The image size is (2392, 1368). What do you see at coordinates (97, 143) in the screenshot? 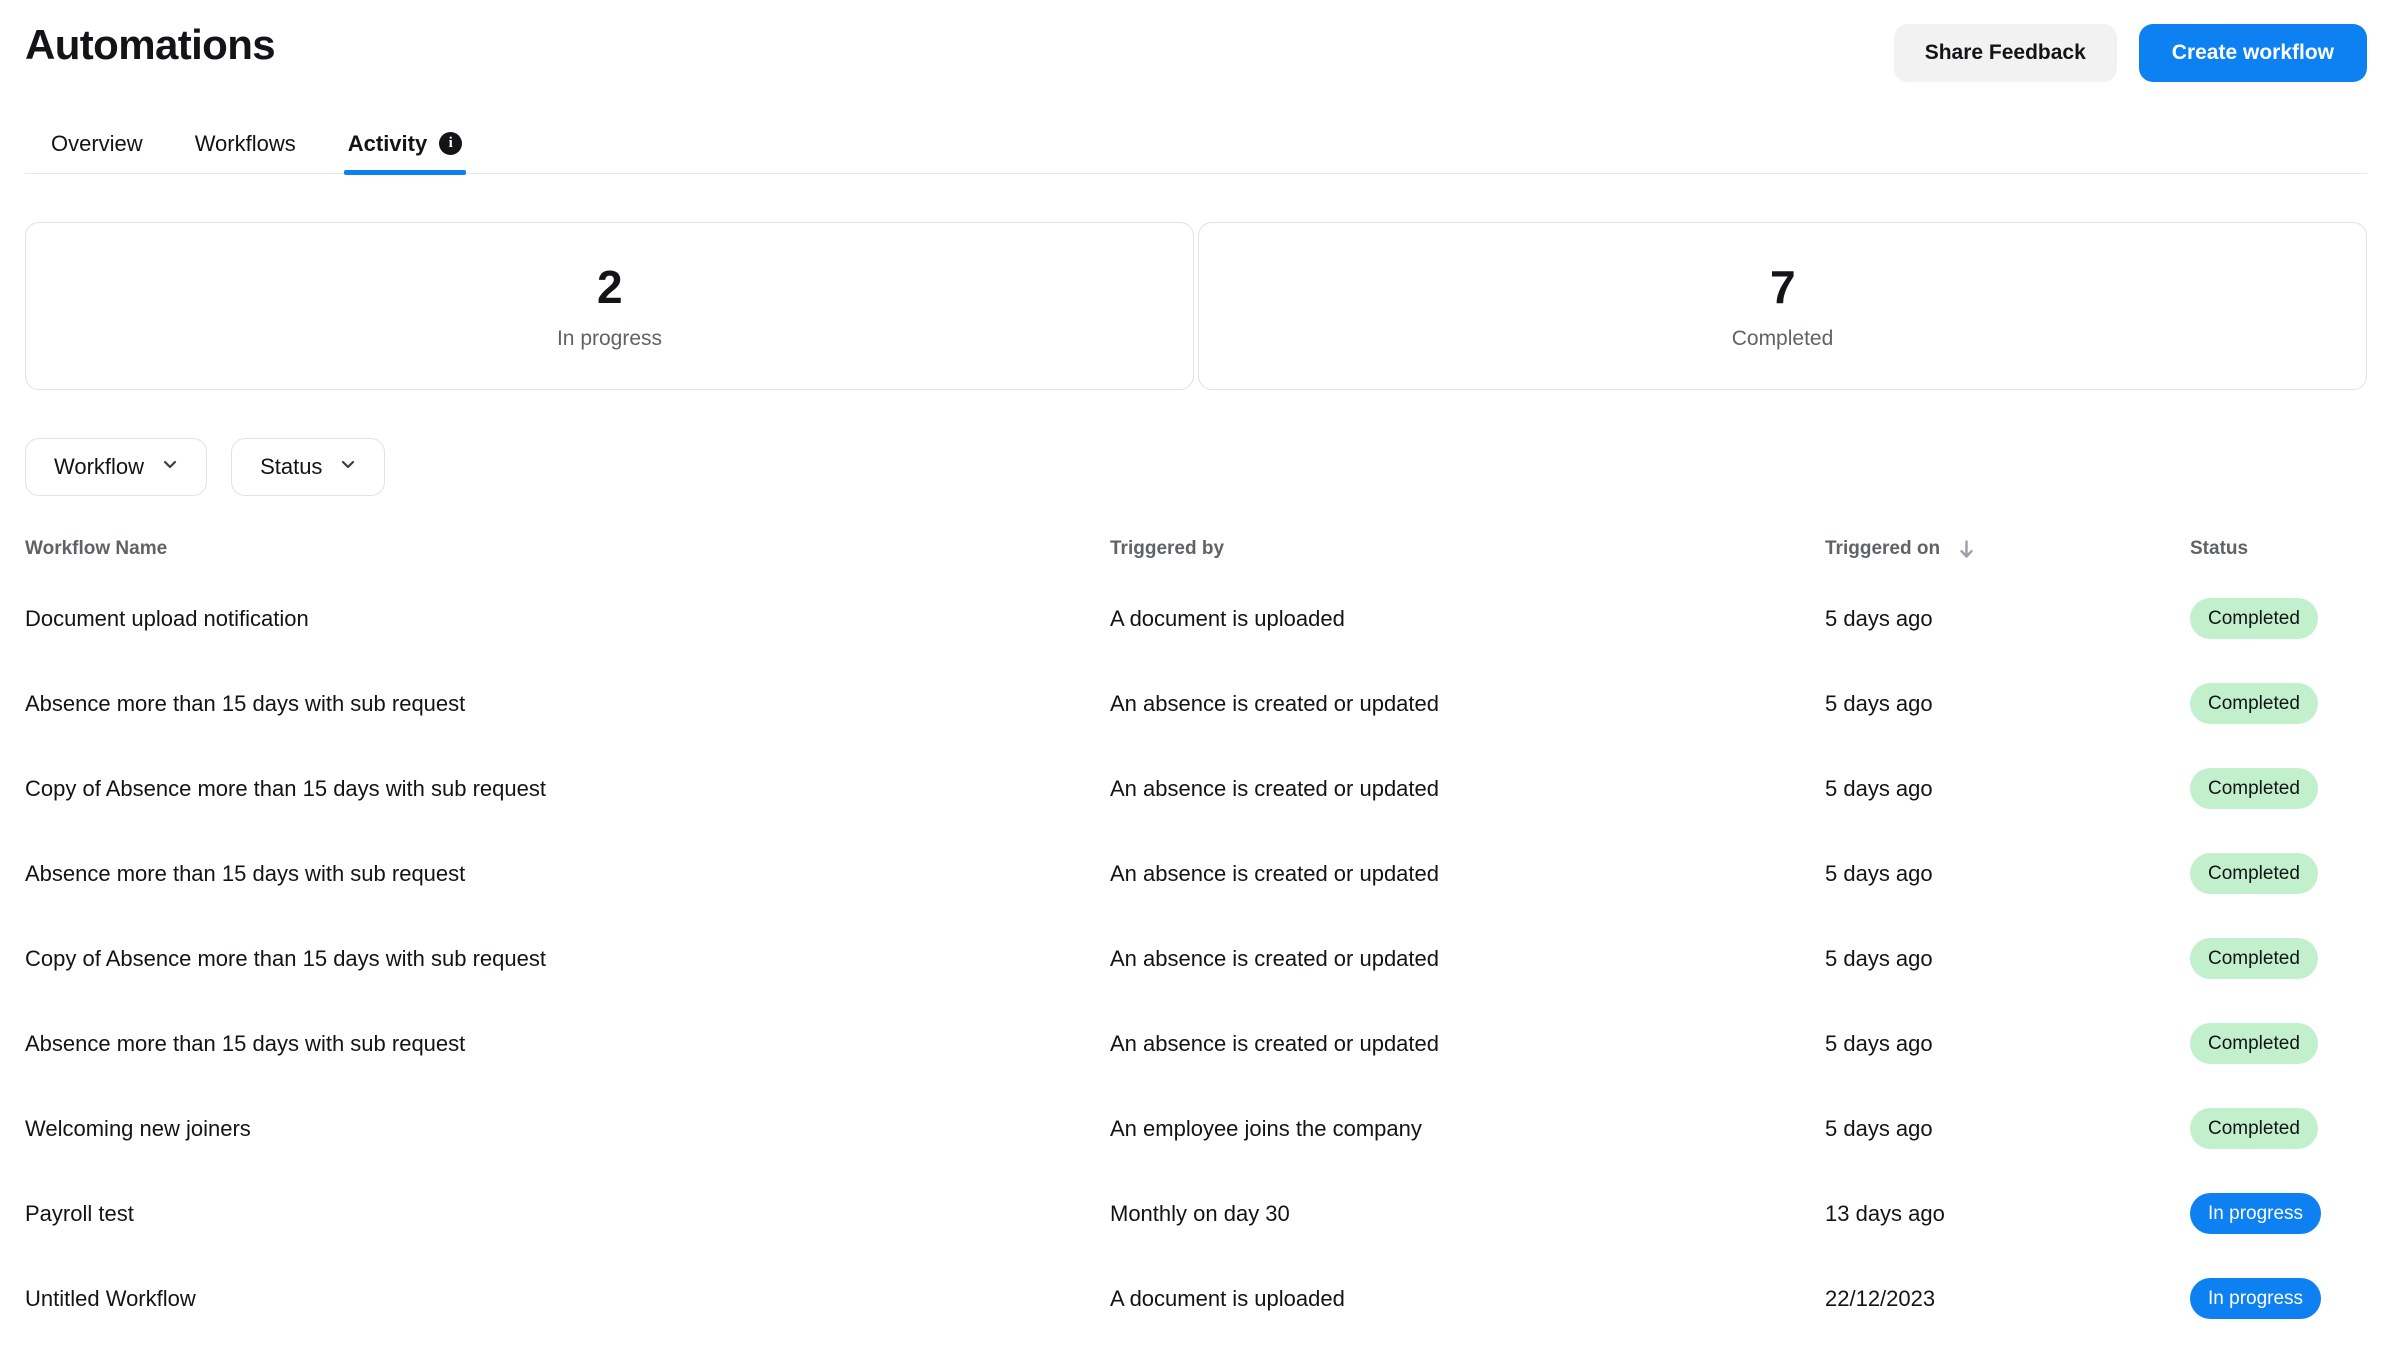
I see `tab-overview-label: Overview` at bounding box center [97, 143].